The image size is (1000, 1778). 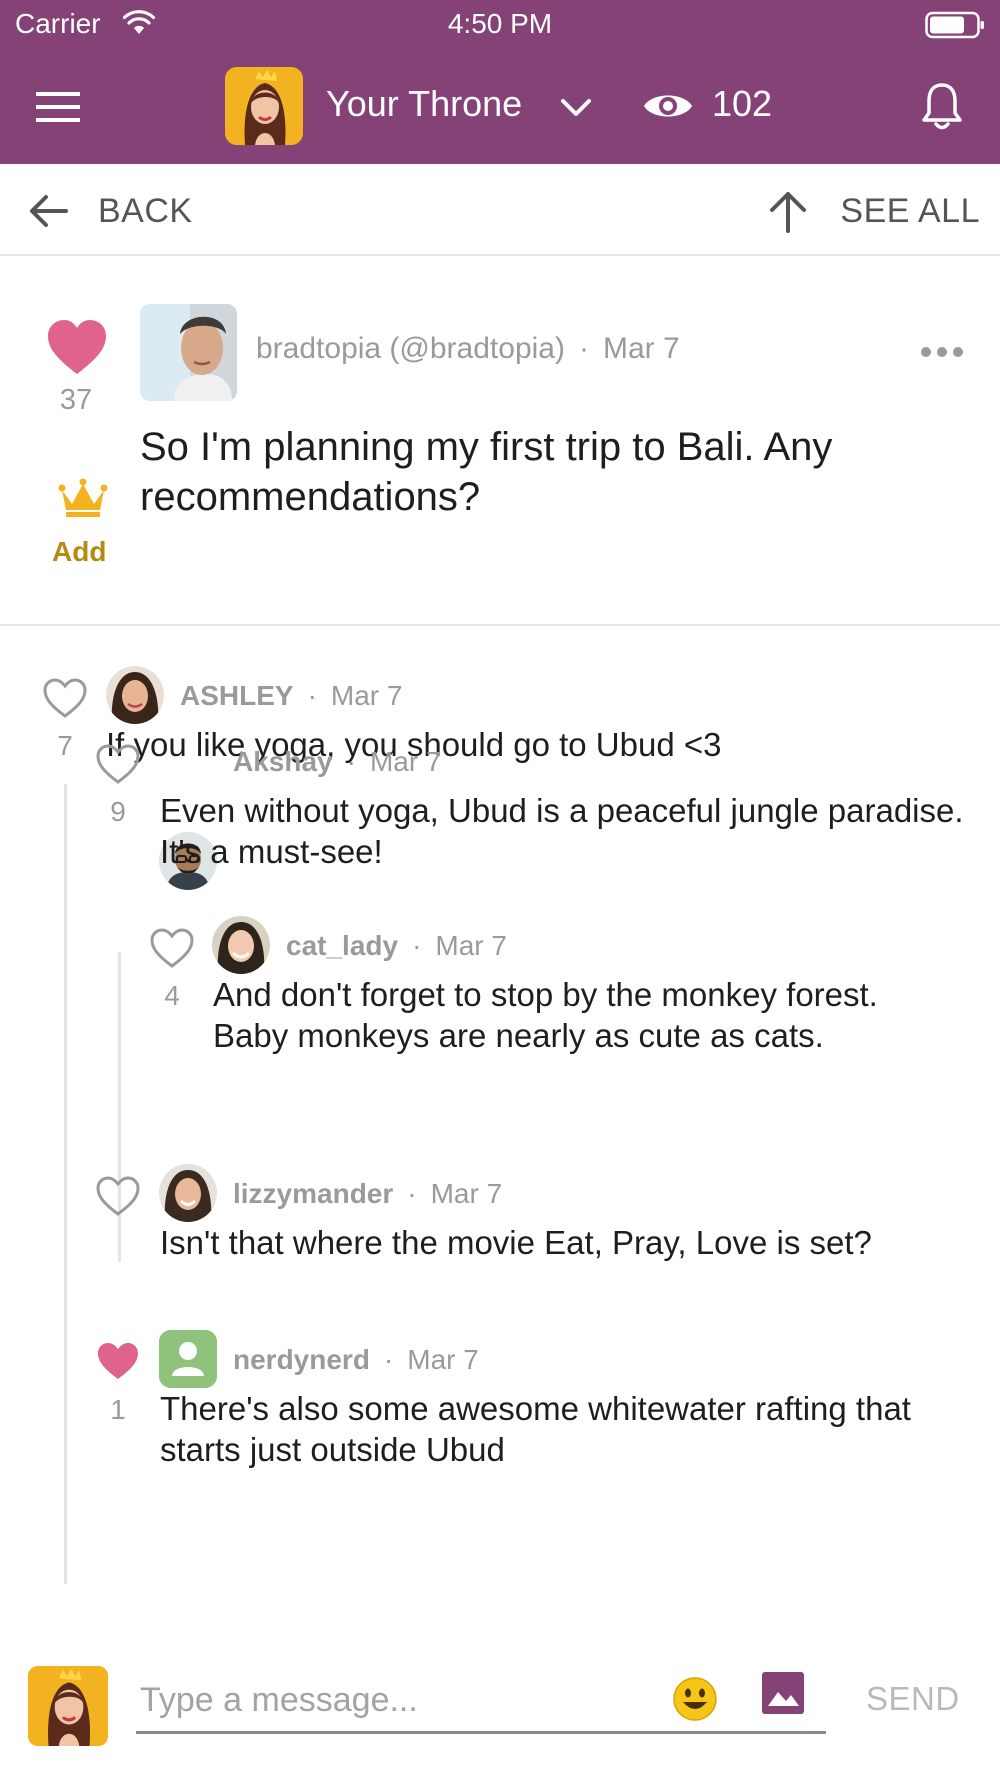 I want to click on man-portrait-icon, so click(x=188, y=352).